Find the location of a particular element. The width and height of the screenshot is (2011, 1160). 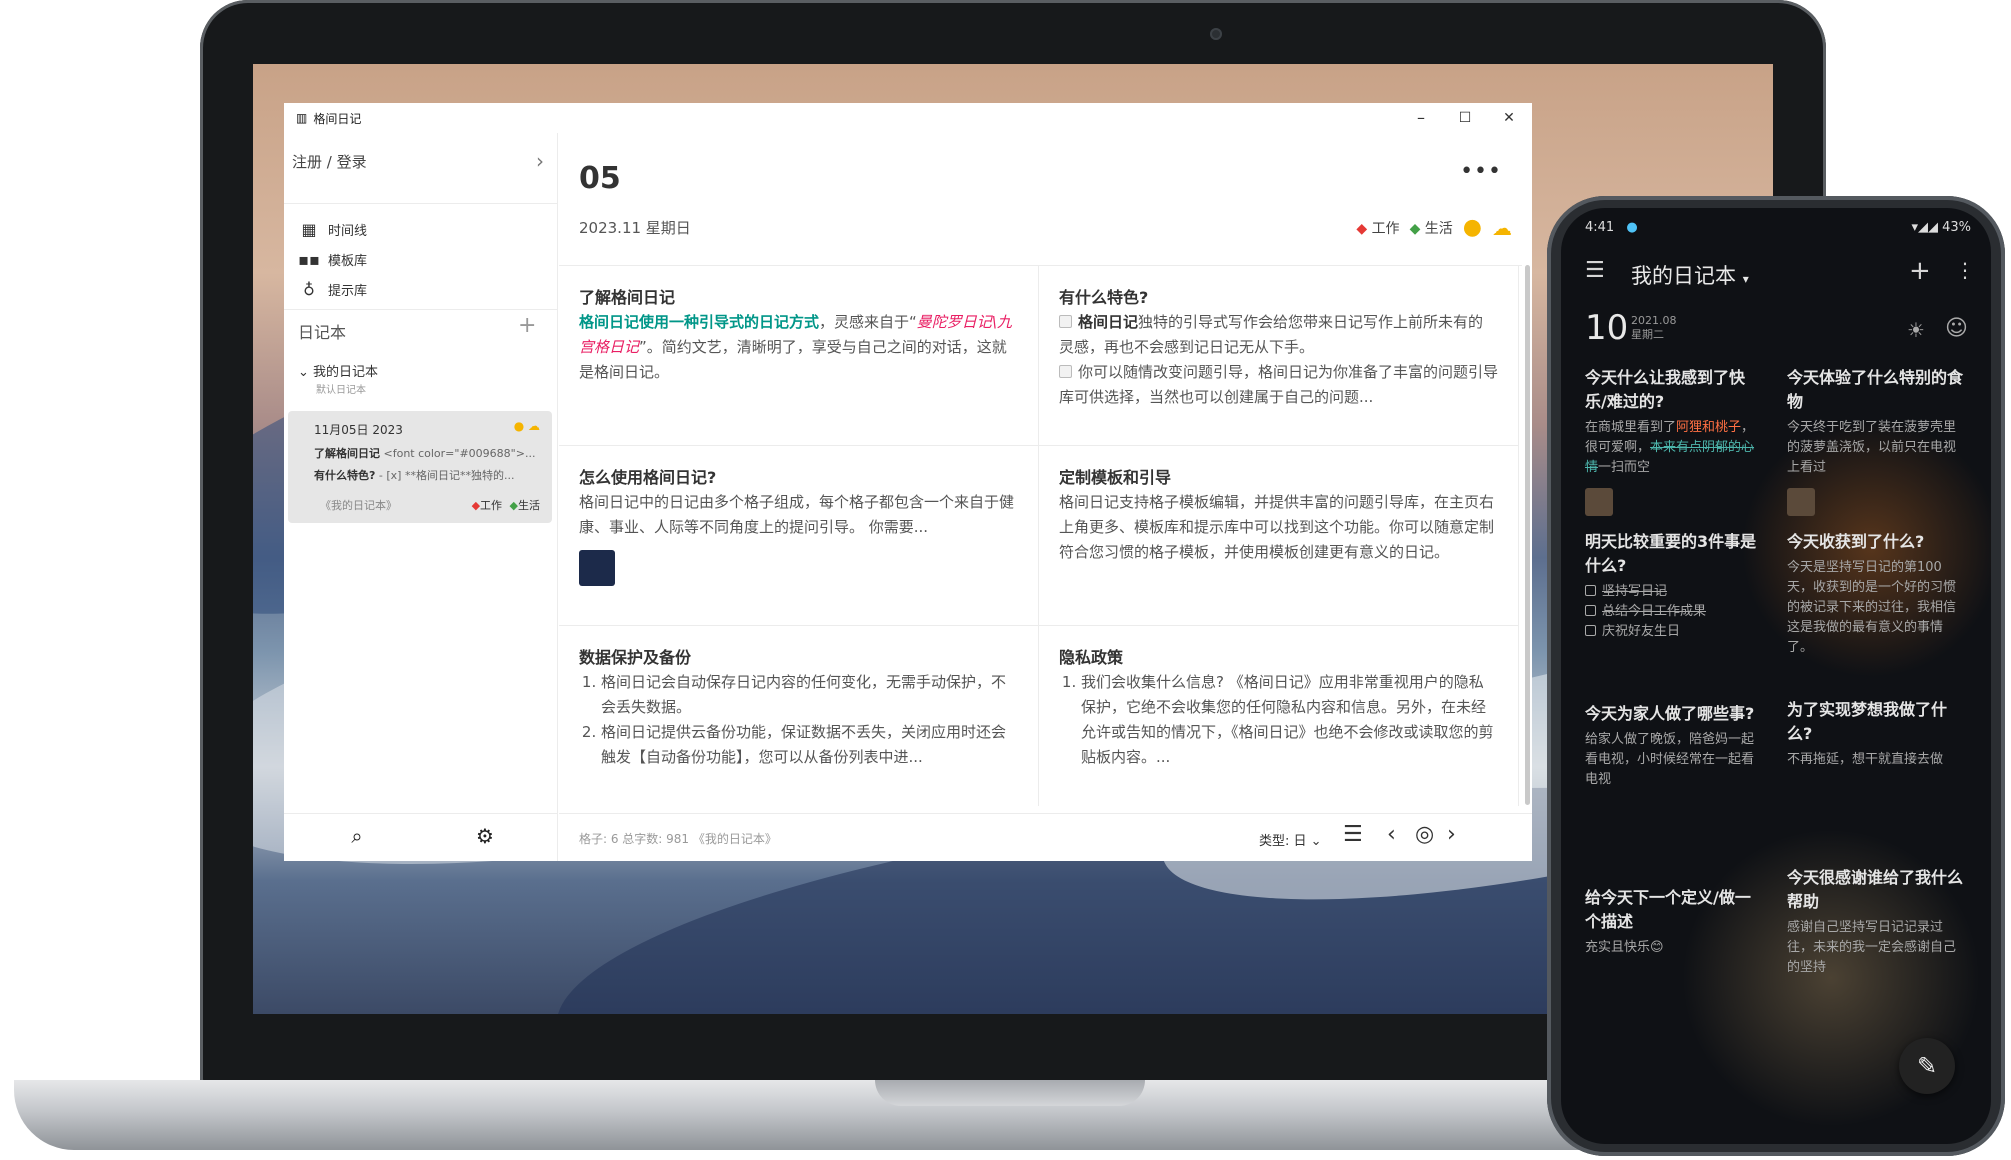

sun-icon: ☀ is located at coordinates (1916, 330).